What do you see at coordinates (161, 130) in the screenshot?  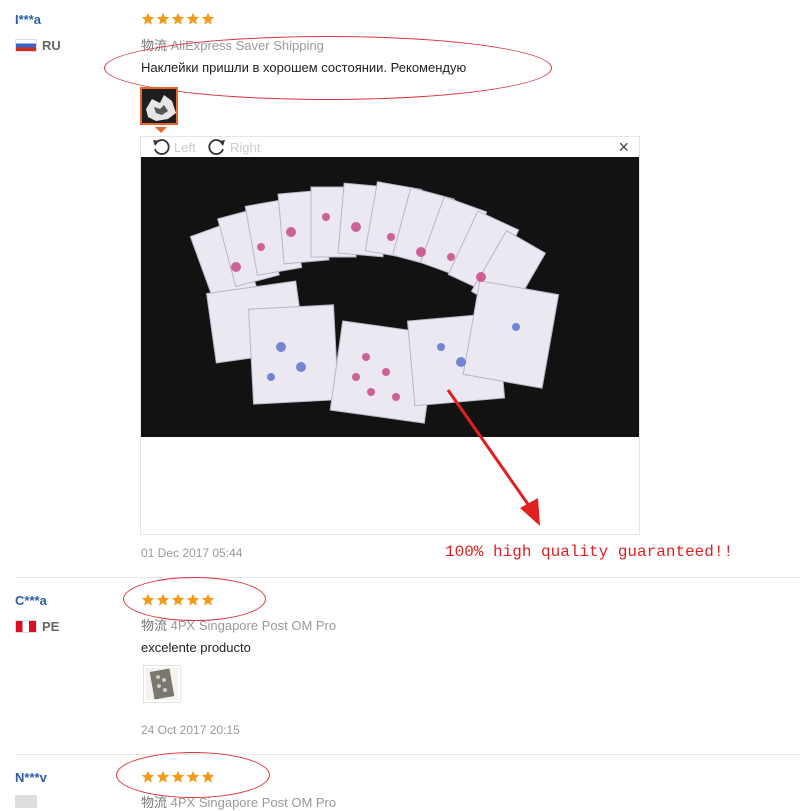 I see `selected-thumbnail-pointer` at bounding box center [161, 130].